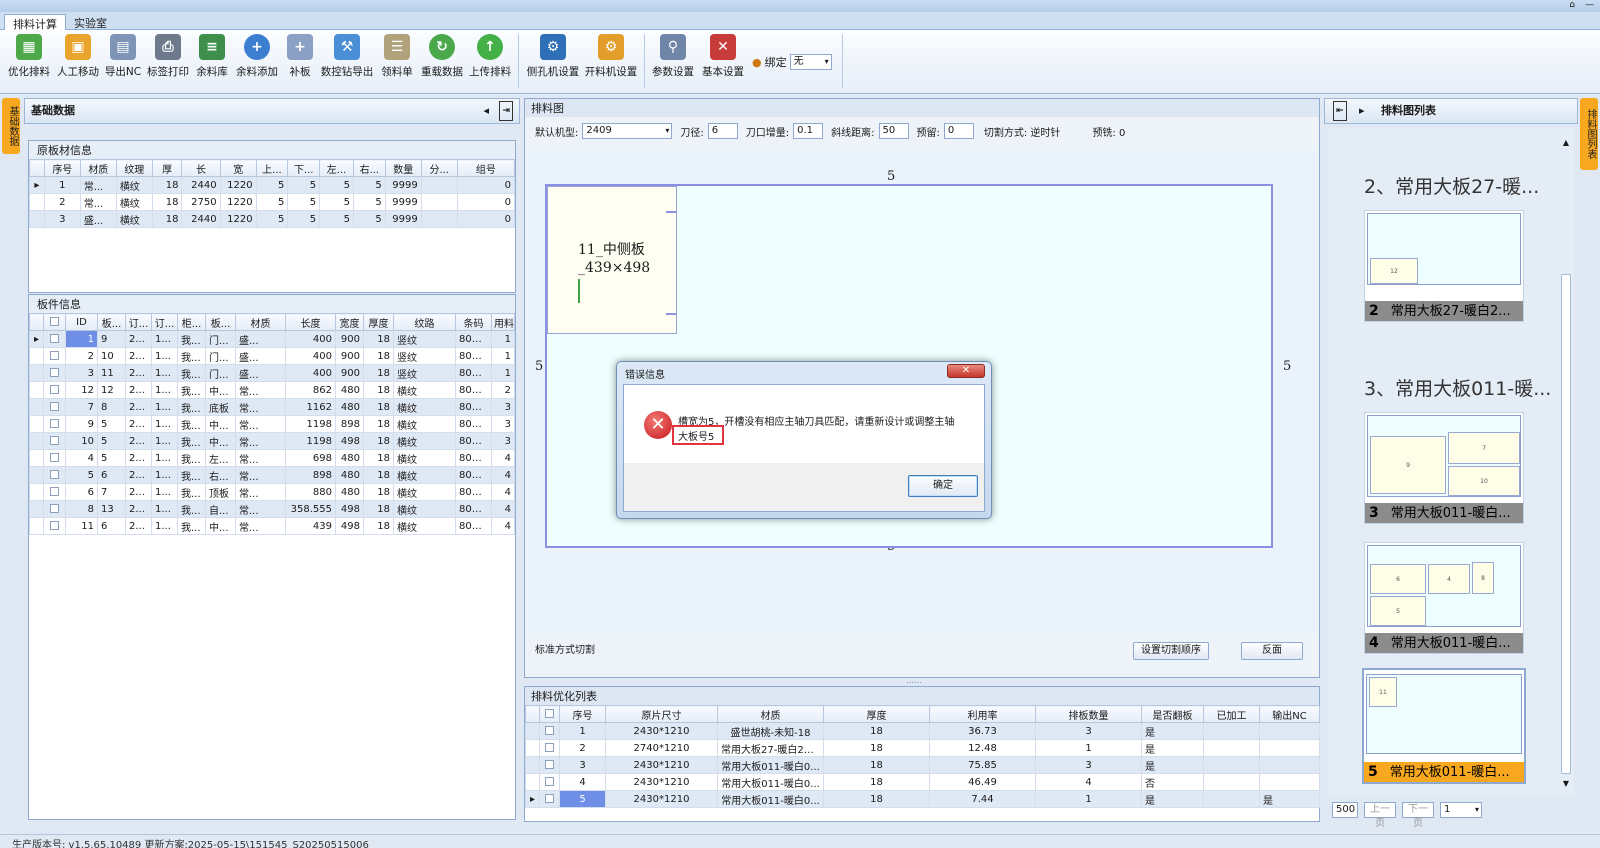 The image size is (1600, 848). Describe the element at coordinates (272, 202) in the screenshot. I see `table-row: 2 常... 横纹 18 2750 1220 5 5 5 5 9999 0` at that location.